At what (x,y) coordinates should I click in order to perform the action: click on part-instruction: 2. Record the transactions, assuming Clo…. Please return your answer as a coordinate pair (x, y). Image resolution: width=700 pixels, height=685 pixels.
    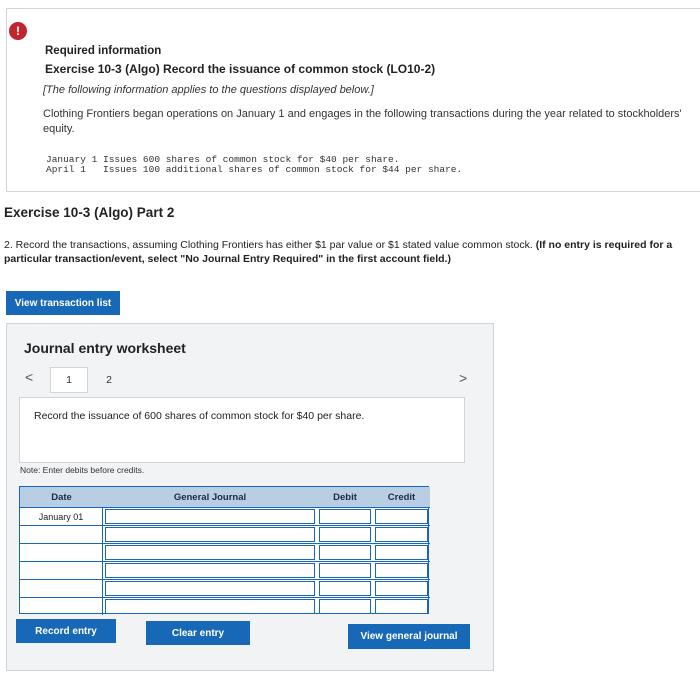
    Looking at the image, I should click on (349, 252).